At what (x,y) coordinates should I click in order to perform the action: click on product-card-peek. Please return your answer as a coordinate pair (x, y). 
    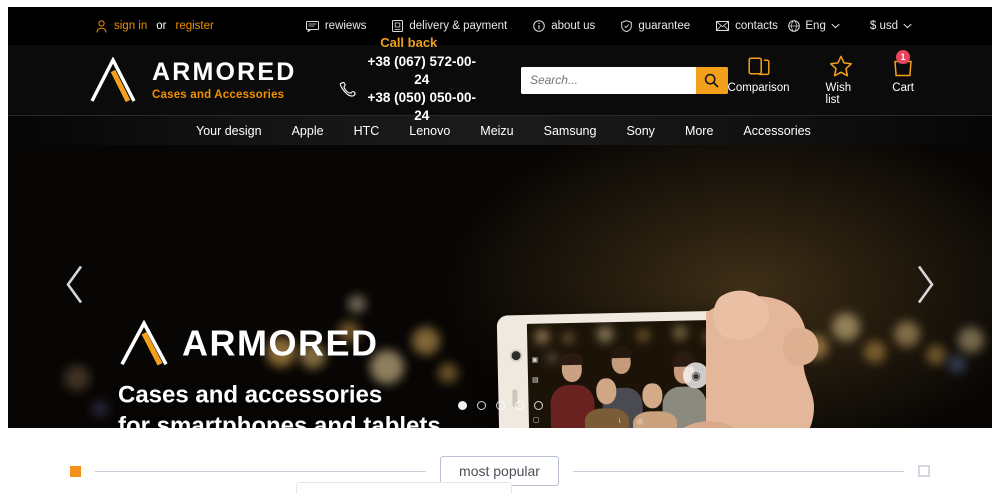
    Looking at the image, I should click on (404, 488).